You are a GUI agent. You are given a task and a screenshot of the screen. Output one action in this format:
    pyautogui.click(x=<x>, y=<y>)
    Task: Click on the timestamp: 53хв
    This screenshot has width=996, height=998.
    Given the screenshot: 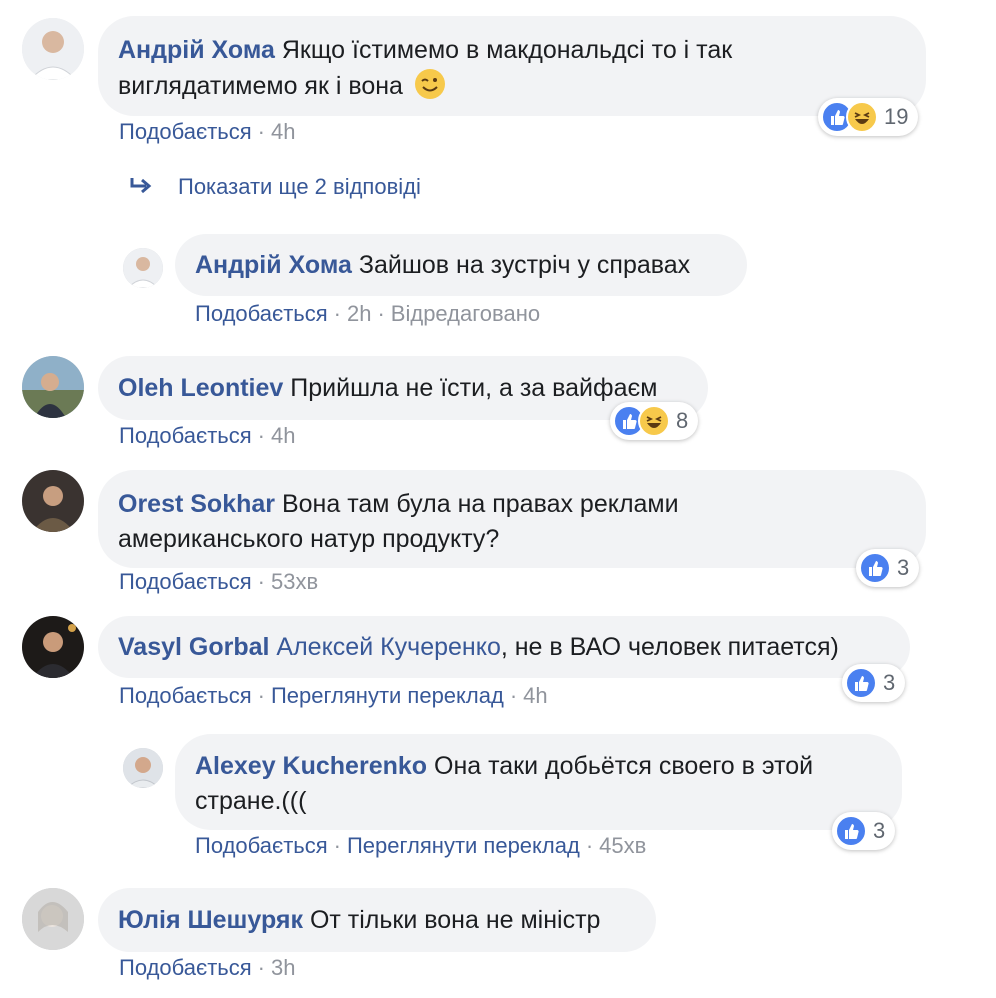 What is the action you would take?
    pyautogui.click(x=294, y=581)
    